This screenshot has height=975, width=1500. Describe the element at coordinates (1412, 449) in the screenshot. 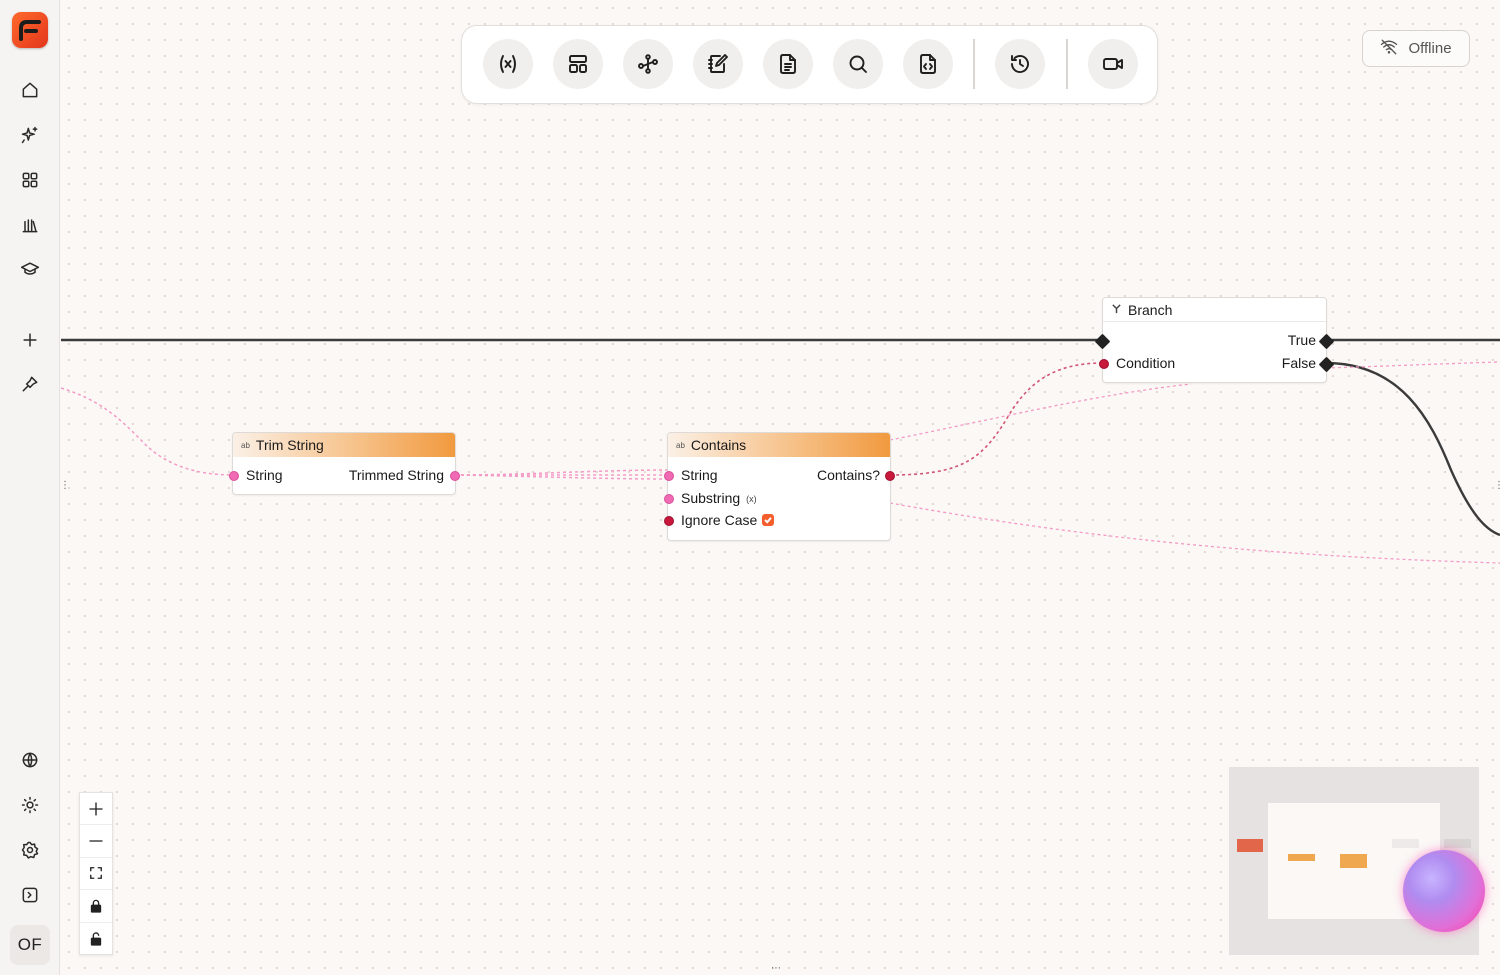

I see `exec-wire` at that location.